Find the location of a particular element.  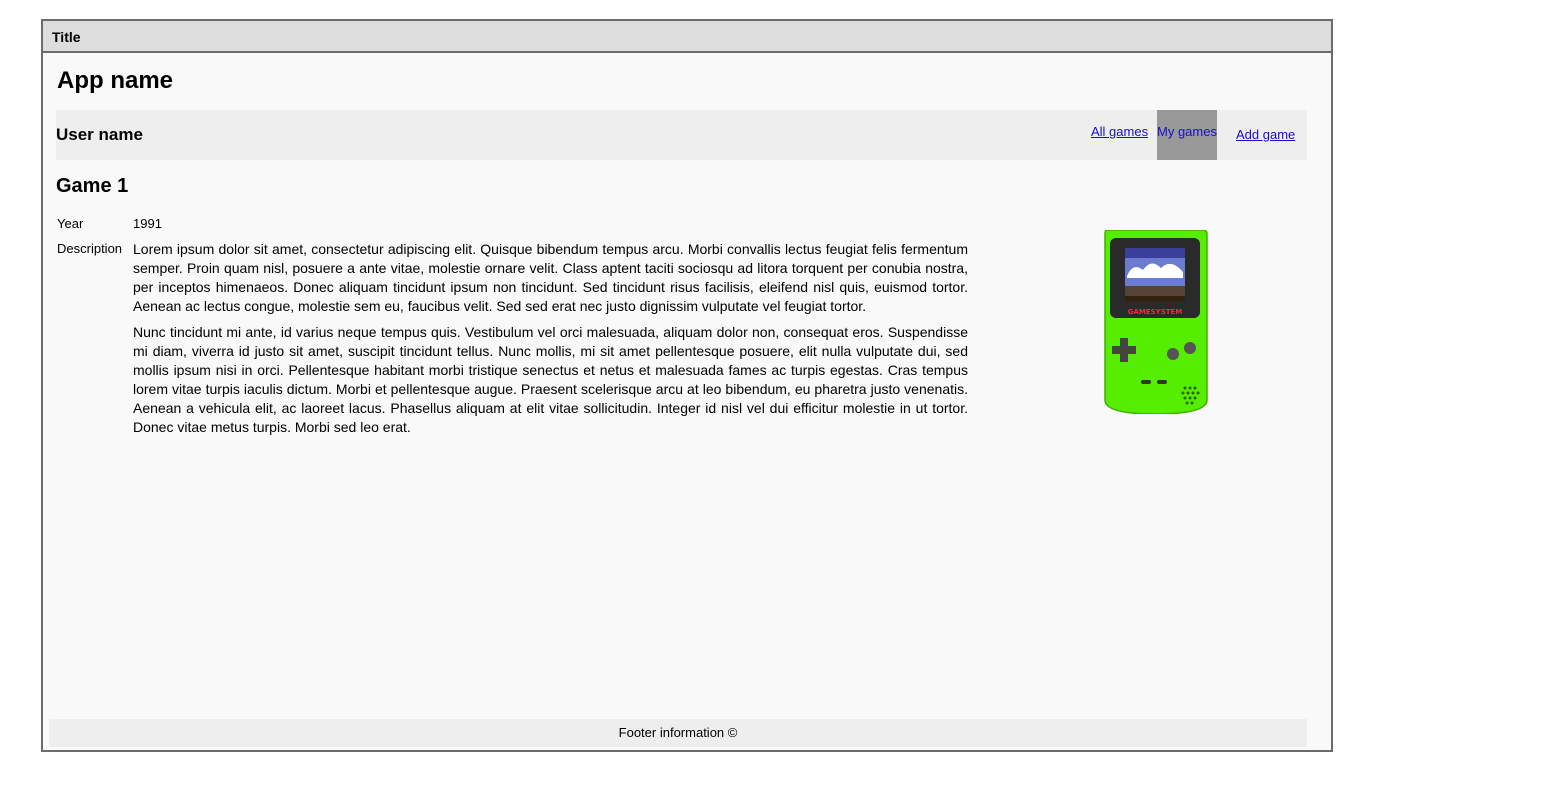

game-image: GAMESYSTEM is located at coordinates (1156, 322).